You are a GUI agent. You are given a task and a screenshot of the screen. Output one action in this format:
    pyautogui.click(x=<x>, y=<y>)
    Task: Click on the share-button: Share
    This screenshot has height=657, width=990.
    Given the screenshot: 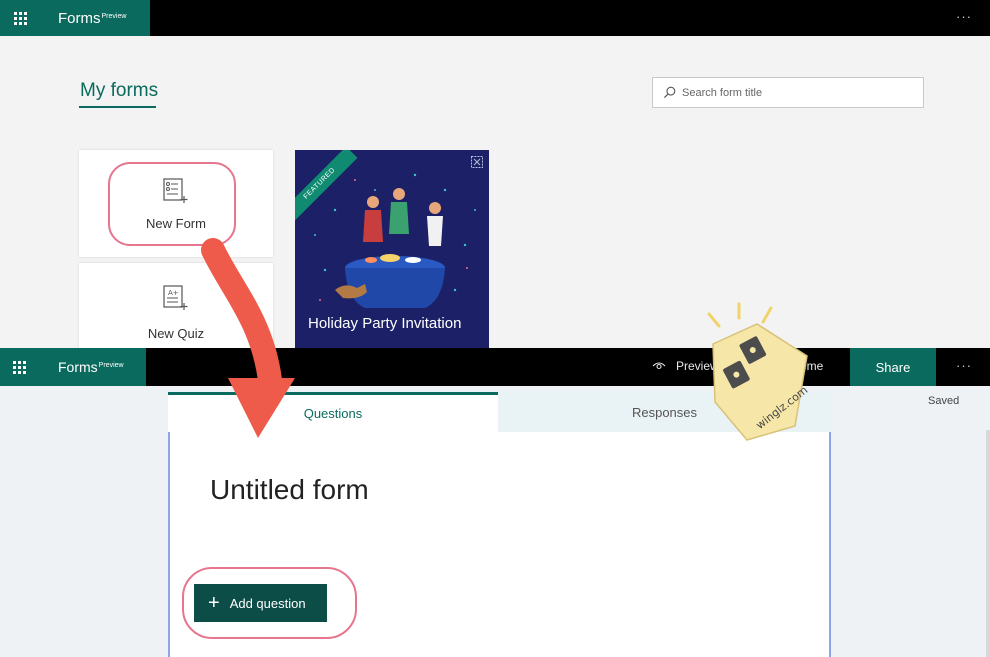 What is the action you would take?
    pyautogui.click(x=893, y=367)
    